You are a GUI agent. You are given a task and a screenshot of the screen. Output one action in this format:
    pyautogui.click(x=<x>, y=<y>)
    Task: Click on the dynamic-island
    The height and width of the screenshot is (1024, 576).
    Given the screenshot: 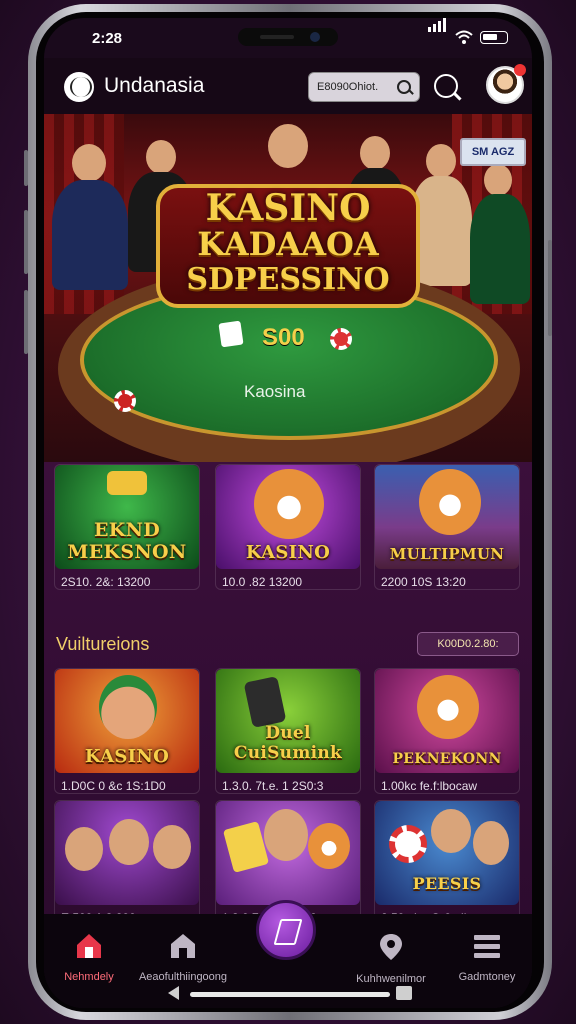 What is the action you would take?
    pyautogui.click(x=288, y=37)
    